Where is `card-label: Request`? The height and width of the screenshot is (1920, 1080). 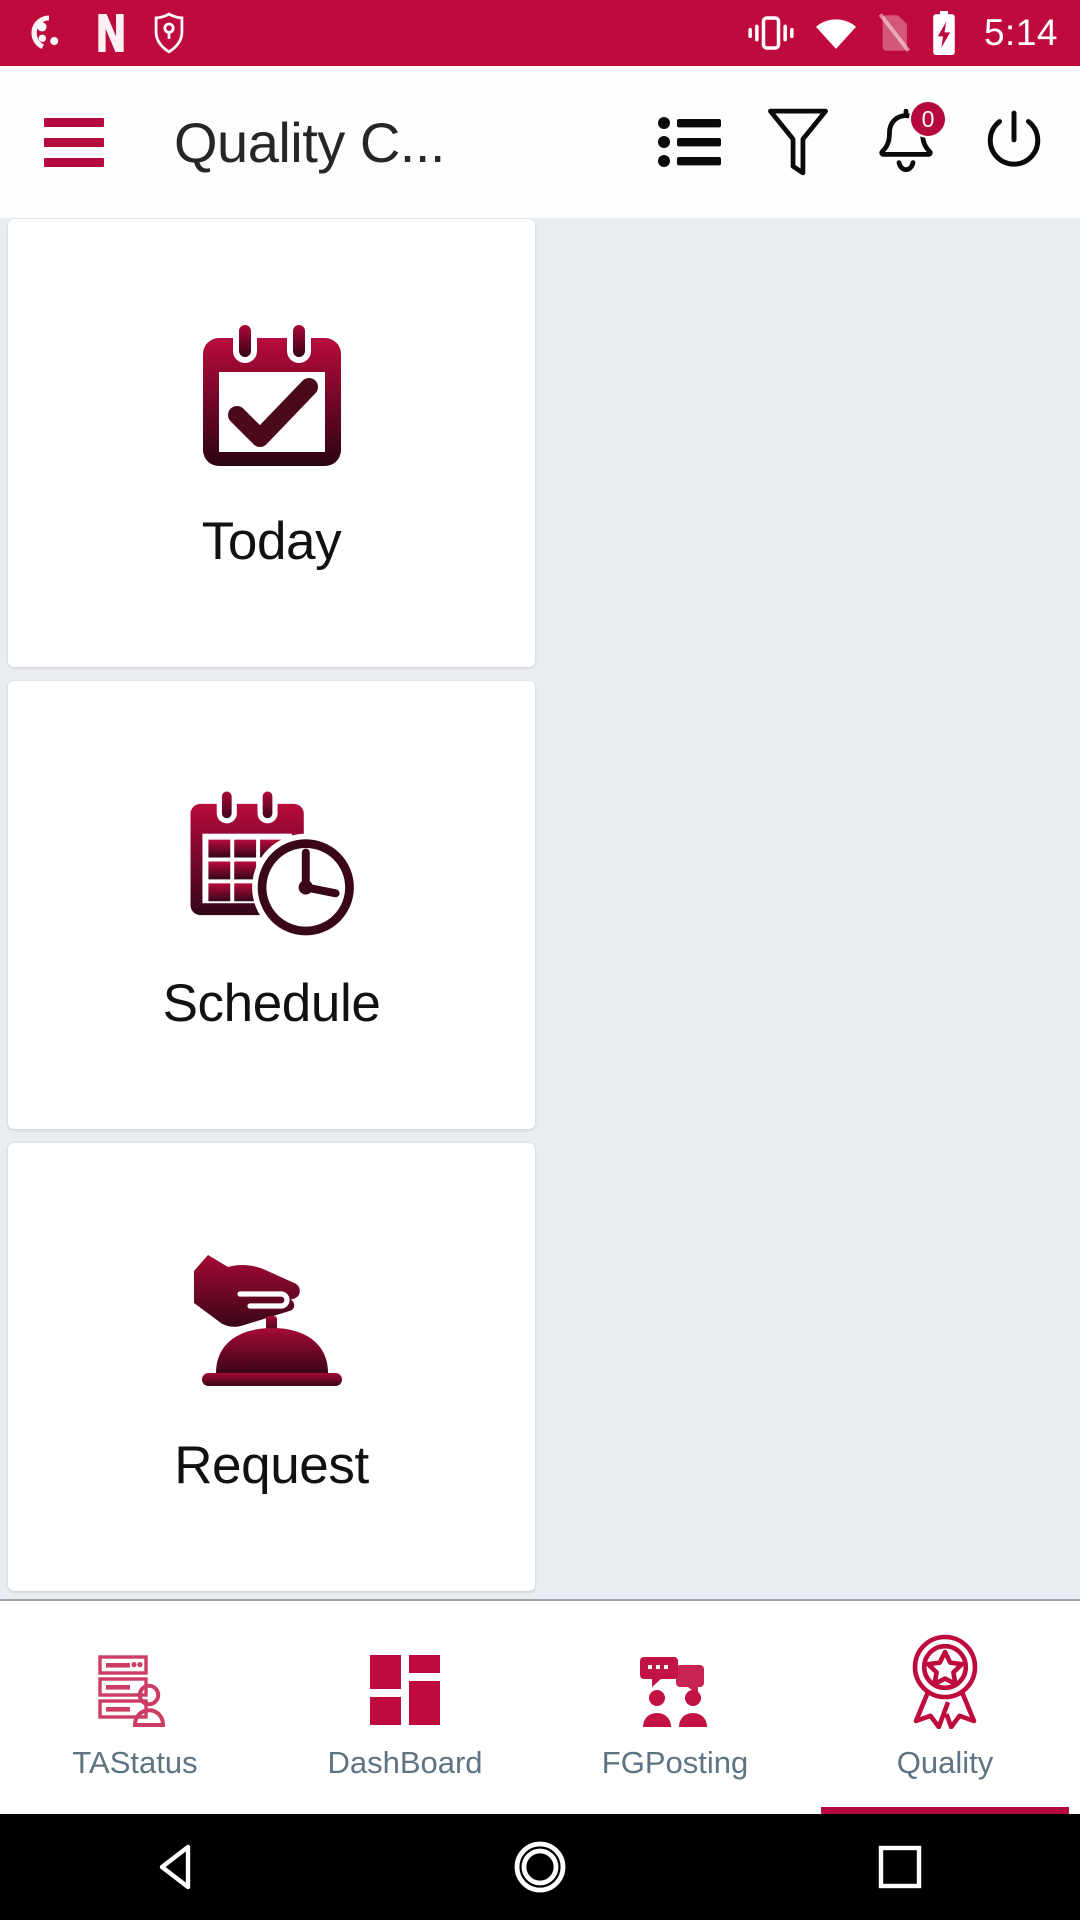
card-label: Request is located at coordinates (271, 1465).